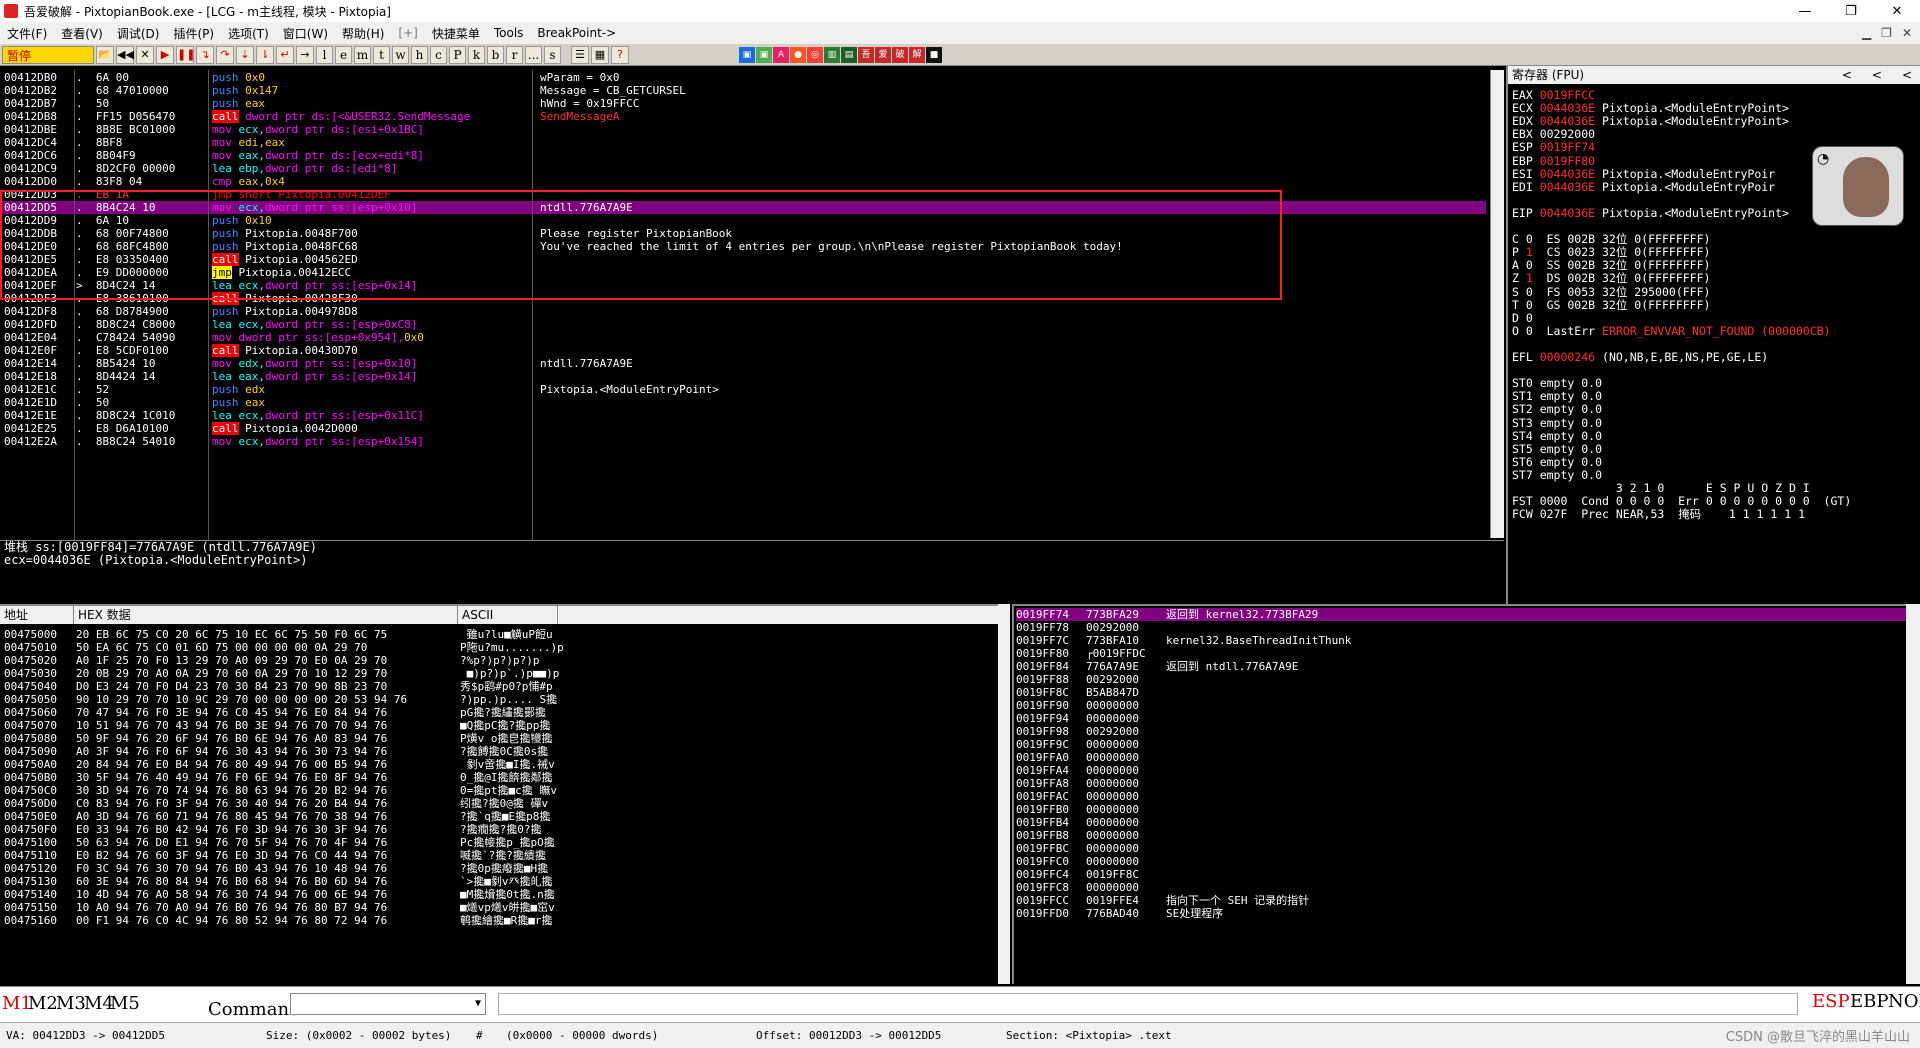 The height and width of the screenshot is (1048, 1920). What do you see at coordinates (917, 54) in the screenshot?
I see `toolbar-jie-button: 解` at bounding box center [917, 54].